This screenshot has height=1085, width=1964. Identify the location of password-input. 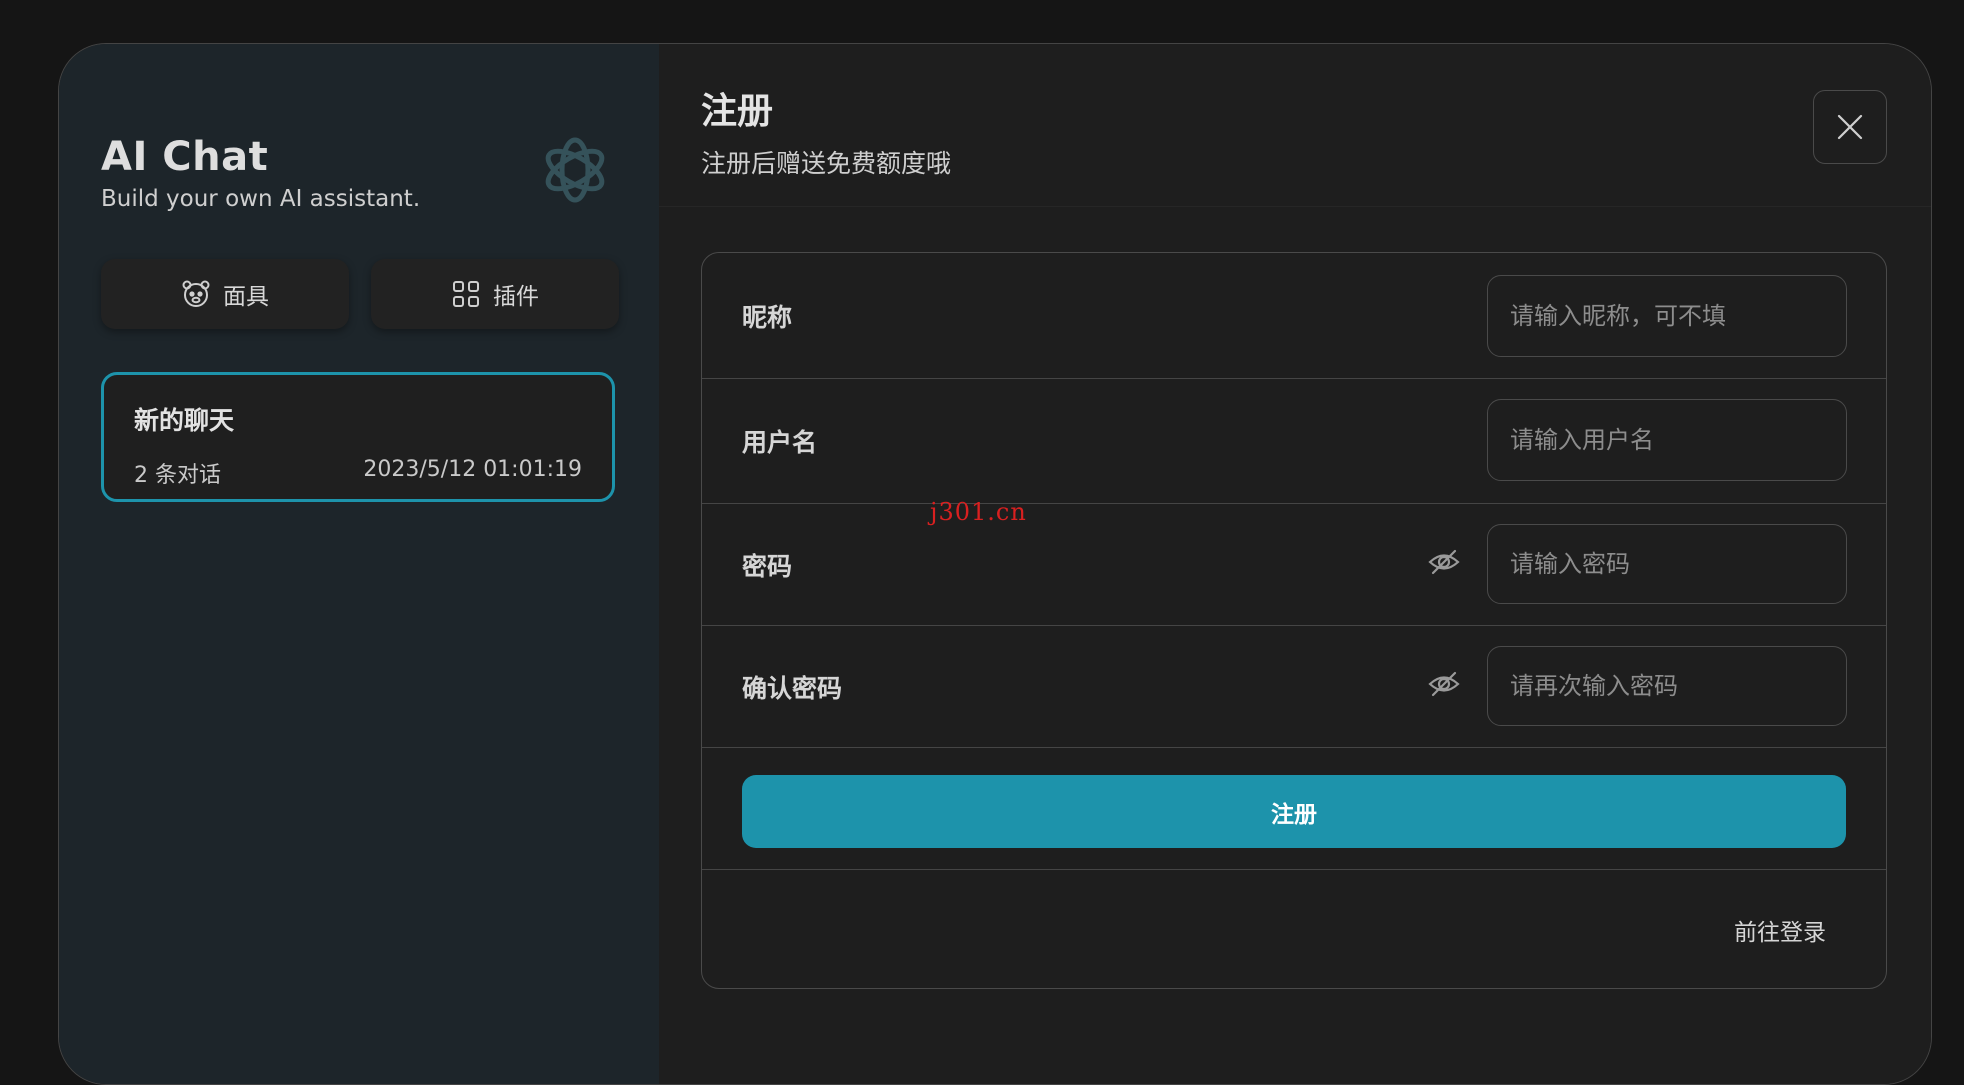
(1667, 564).